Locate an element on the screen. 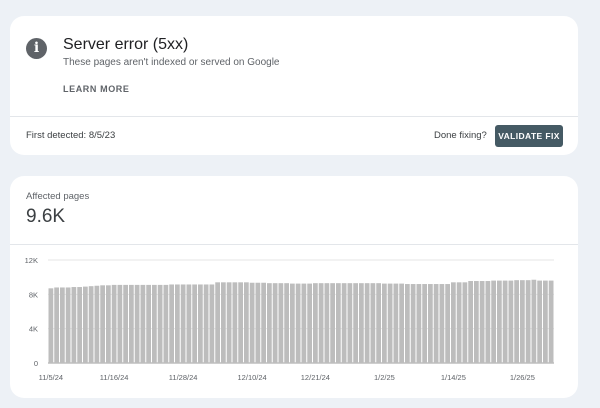  x-tick-label: 11/16/24 is located at coordinates (114, 377).